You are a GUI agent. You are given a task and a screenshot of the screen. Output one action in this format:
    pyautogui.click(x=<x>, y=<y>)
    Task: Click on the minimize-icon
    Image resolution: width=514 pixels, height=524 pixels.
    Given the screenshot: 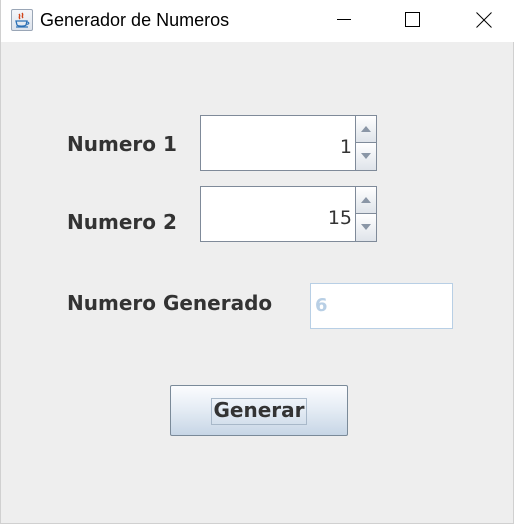 What is the action you would take?
    pyautogui.click(x=344, y=19)
    